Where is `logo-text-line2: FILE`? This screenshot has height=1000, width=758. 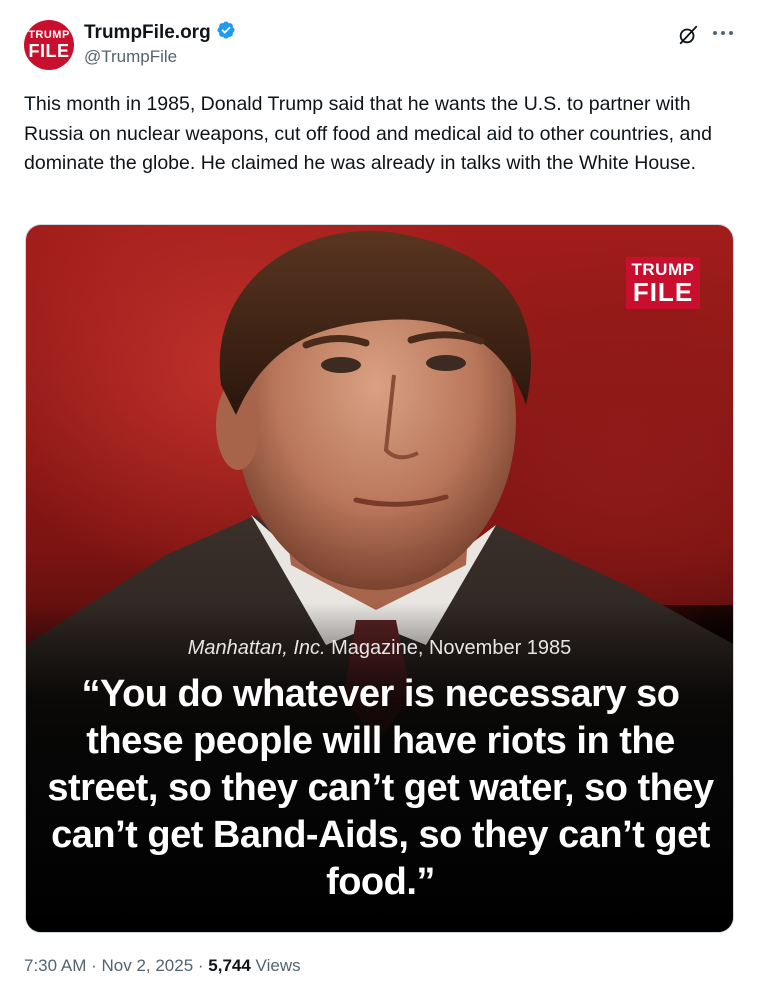 logo-text-line2: FILE is located at coordinates (663, 292).